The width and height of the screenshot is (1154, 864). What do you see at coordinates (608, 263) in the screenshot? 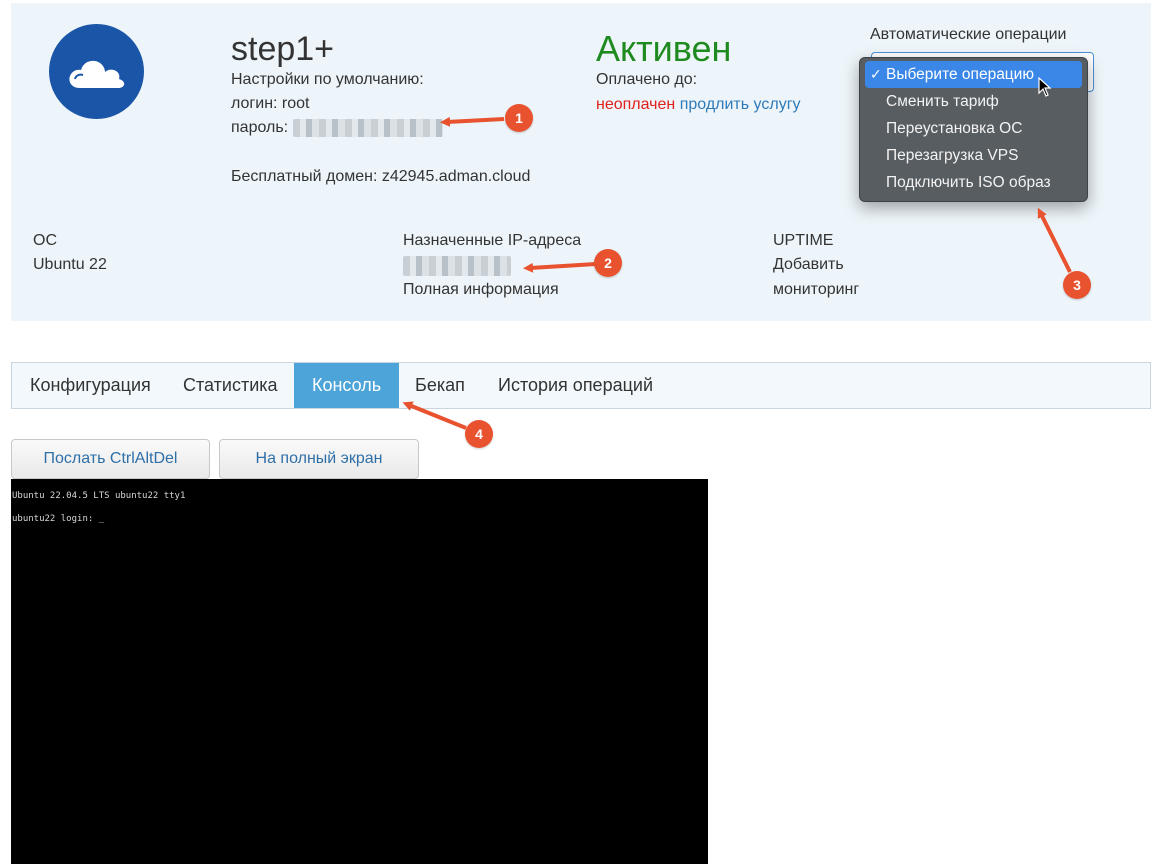
I see `annotation-badge-2: 2` at bounding box center [608, 263].